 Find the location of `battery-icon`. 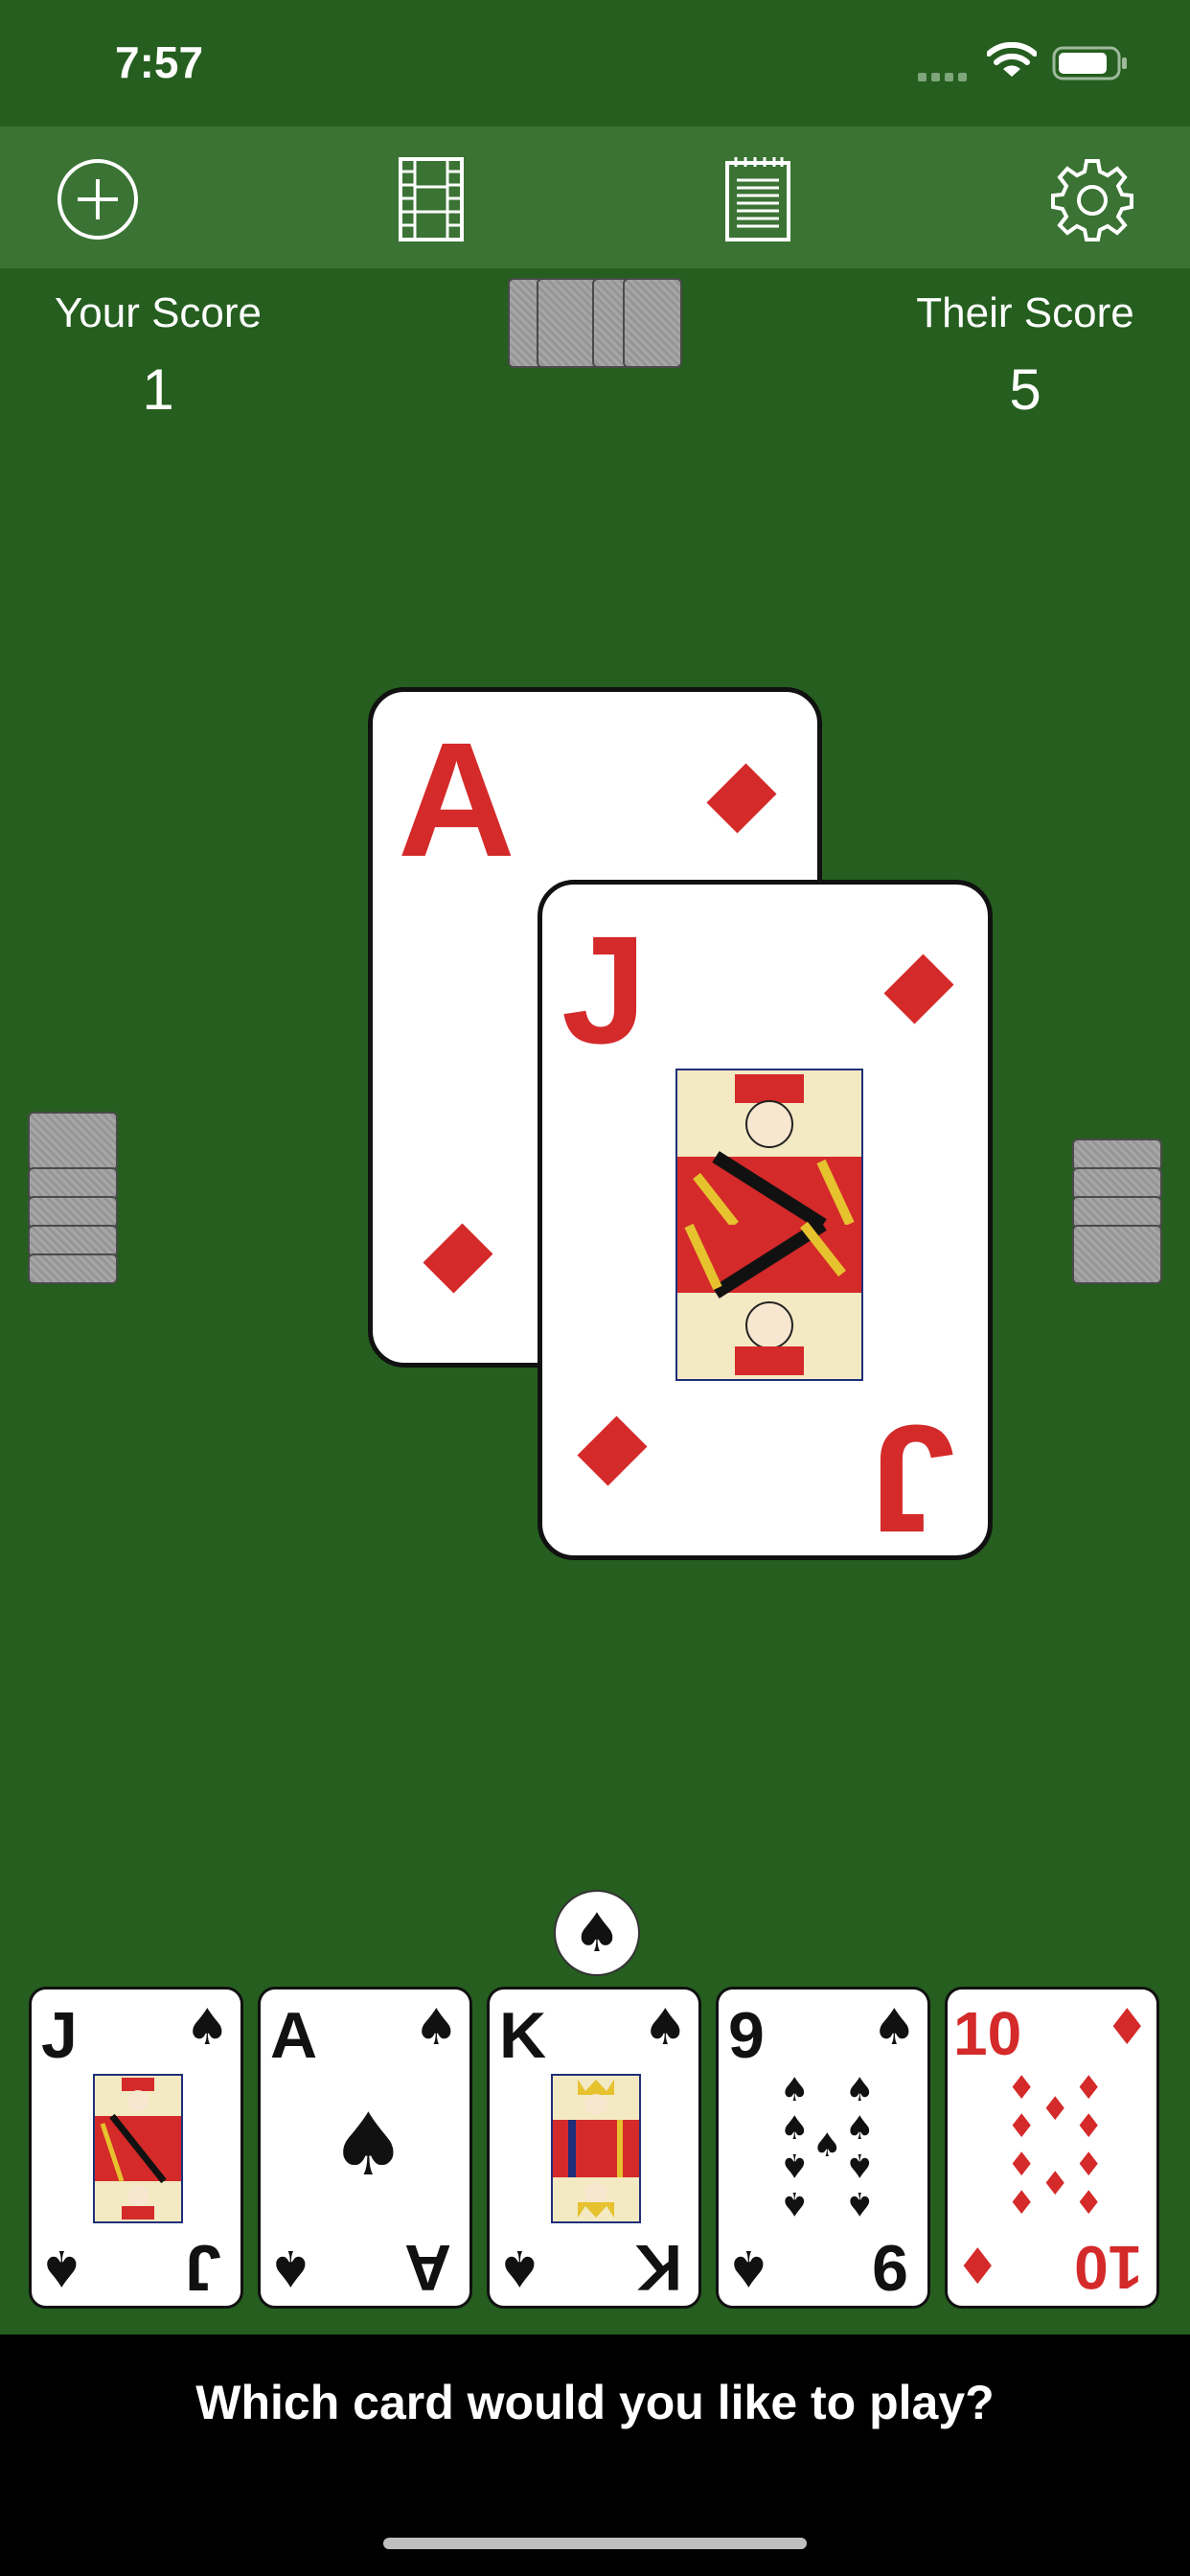

battery-icon is located at coordinates (1091, 65).